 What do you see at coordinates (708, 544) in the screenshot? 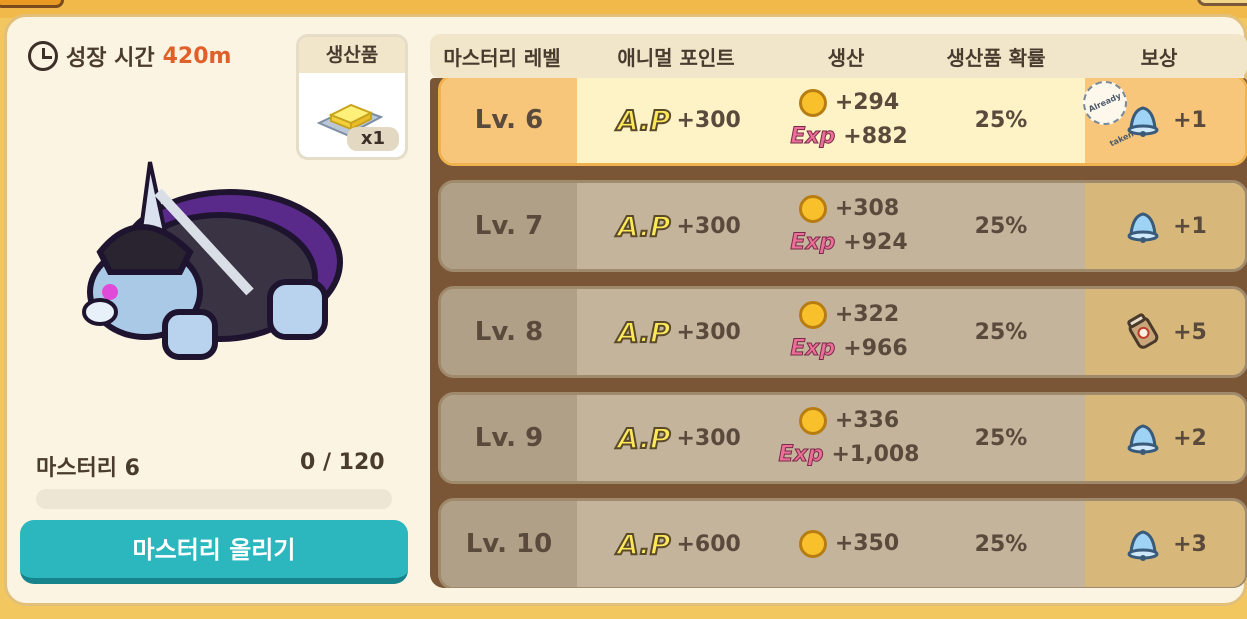
I see `ap-value: +600` at bounding box center [708, 544].